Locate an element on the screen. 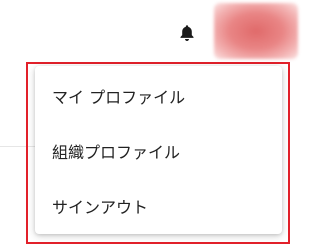 The image size is (320, 249). bell-icon is located at coordinates (187, 33).